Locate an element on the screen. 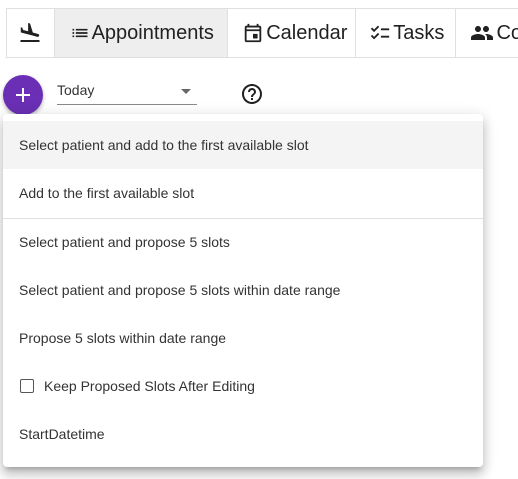 This screenshot has height=479, width=518. help-circle-icon is located at coordinates (252, 94).